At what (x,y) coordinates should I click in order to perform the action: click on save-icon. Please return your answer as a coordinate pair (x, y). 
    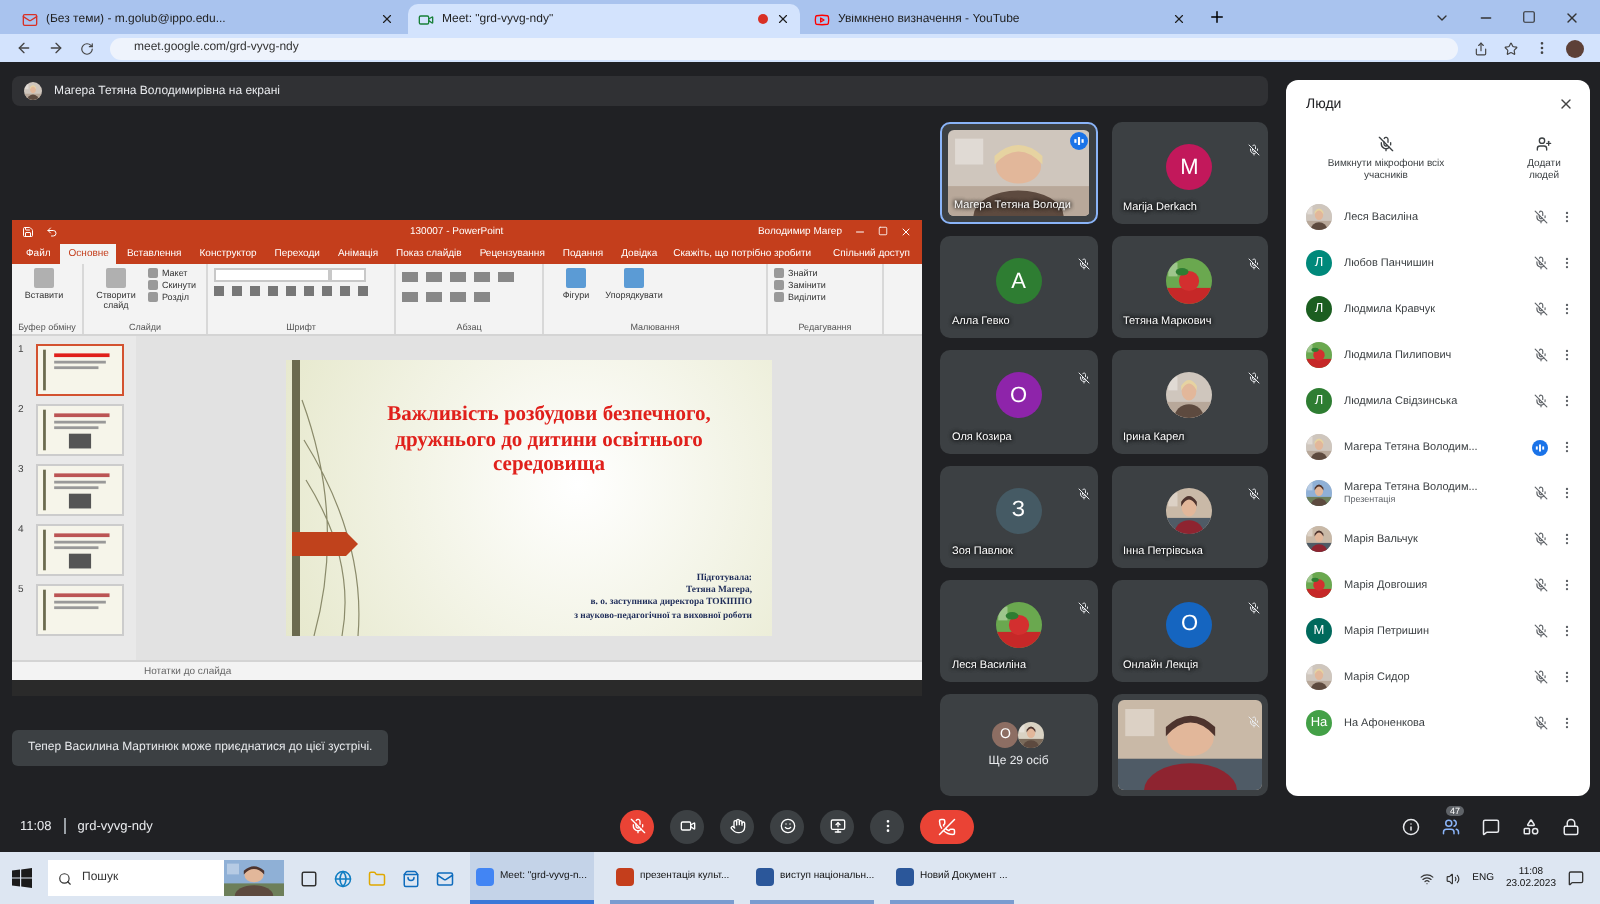
    Looking at the image, I should click on (28, 231).